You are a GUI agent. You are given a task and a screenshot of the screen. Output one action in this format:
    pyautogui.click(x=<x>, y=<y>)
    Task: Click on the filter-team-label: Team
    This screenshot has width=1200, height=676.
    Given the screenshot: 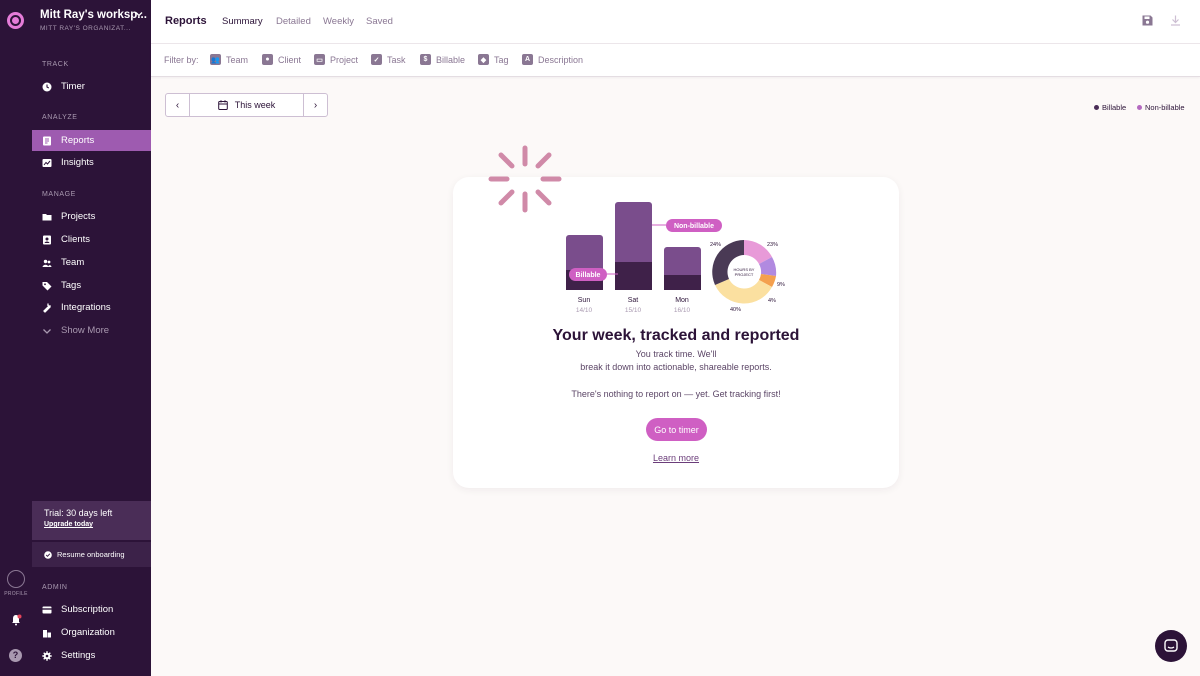 What is the action you would take?
    pyautogui.click(x=237, y=59)
    